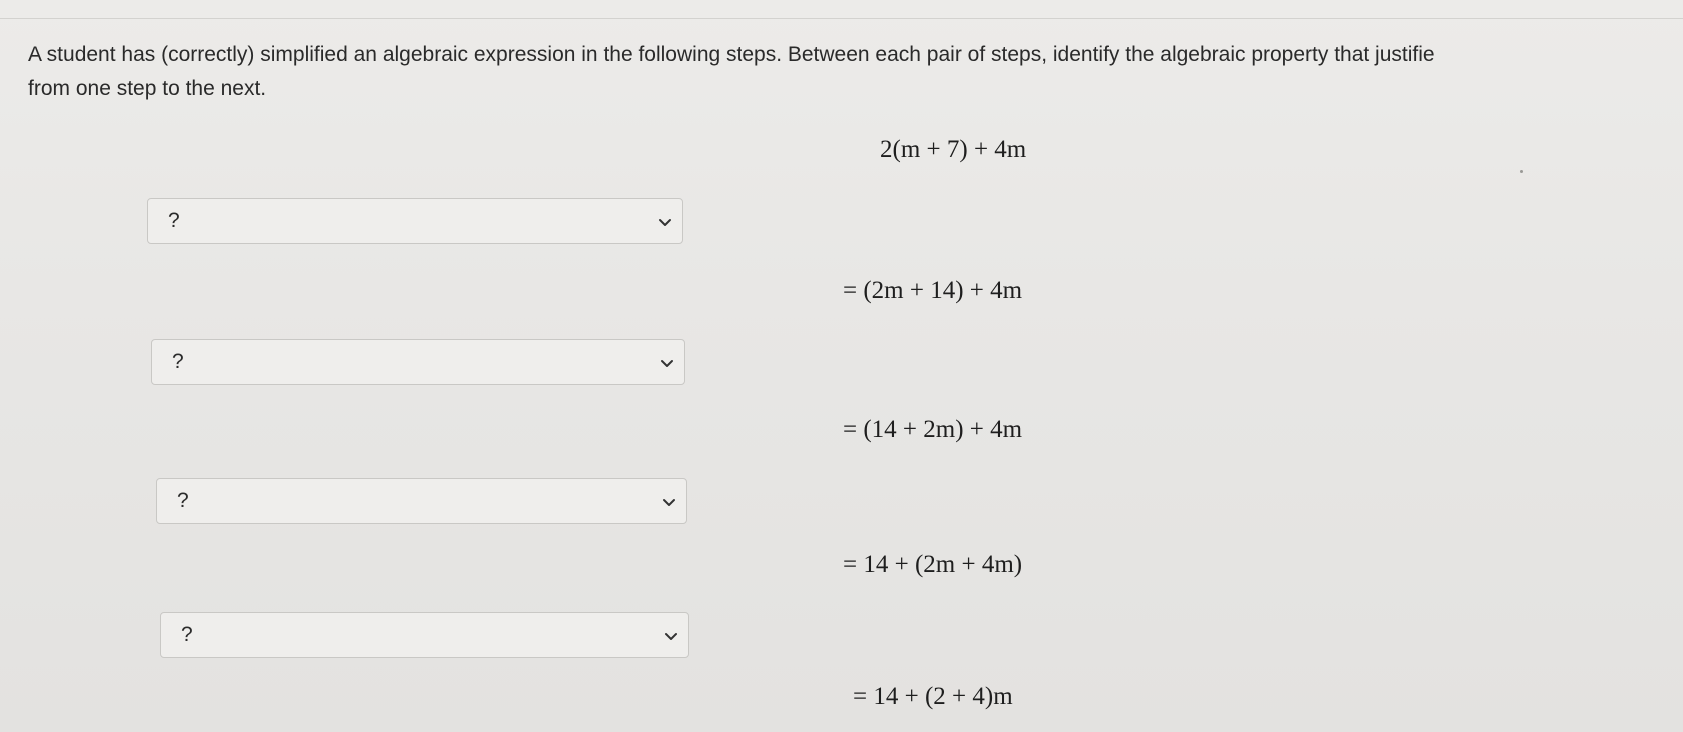 The width and height of the screenshot is (1683, 732). Describe the element at coordinates (953, 149) in the screenshot. I see `step-expression-1: 2(m + 7) + 4m` at that location.